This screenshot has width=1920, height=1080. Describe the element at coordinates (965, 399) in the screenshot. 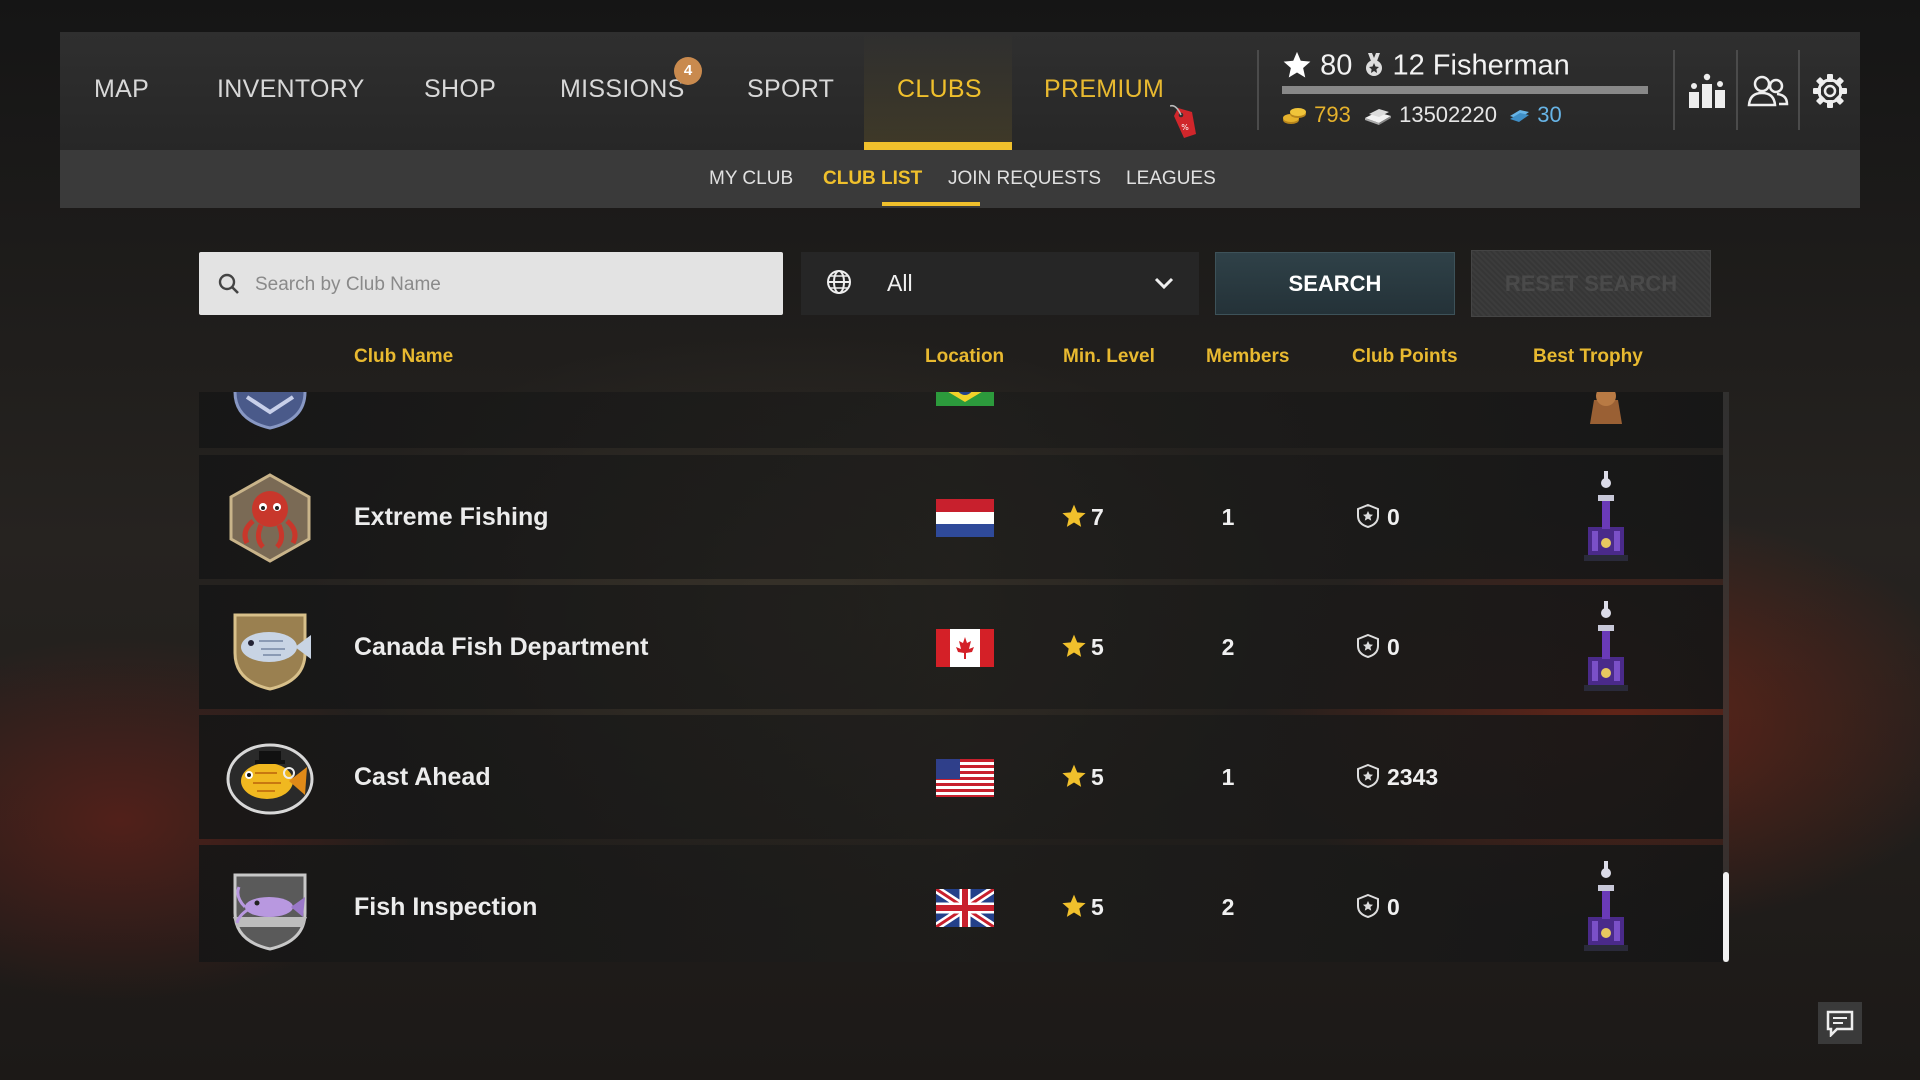

I see `flag-brazil-icon` at that location.